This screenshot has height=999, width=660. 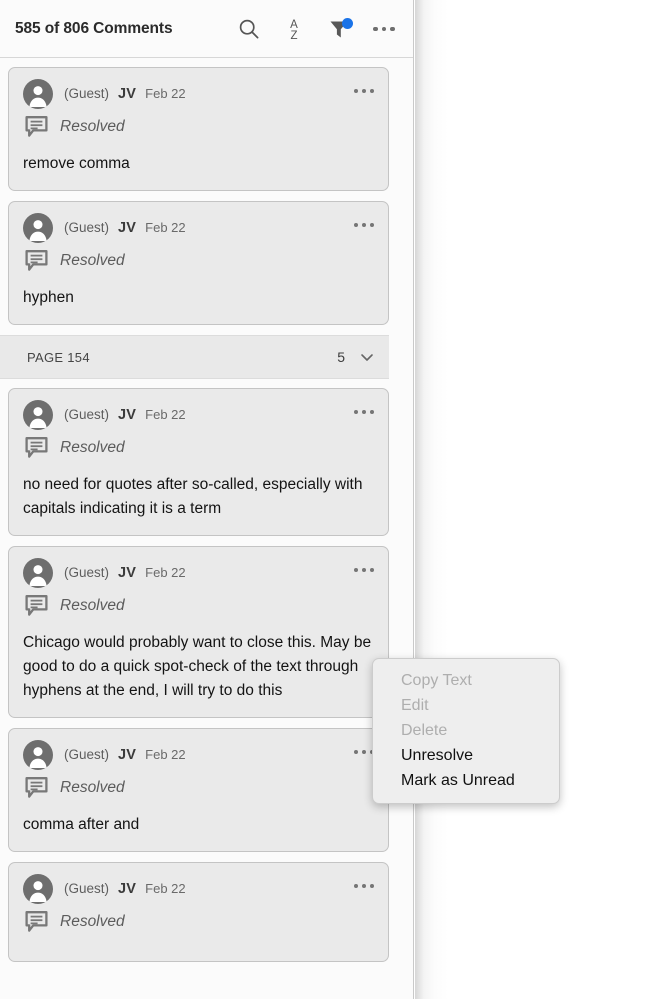 I want to click on comments-count-title: 585 of 806 Comments, so click(x=94, y=28).